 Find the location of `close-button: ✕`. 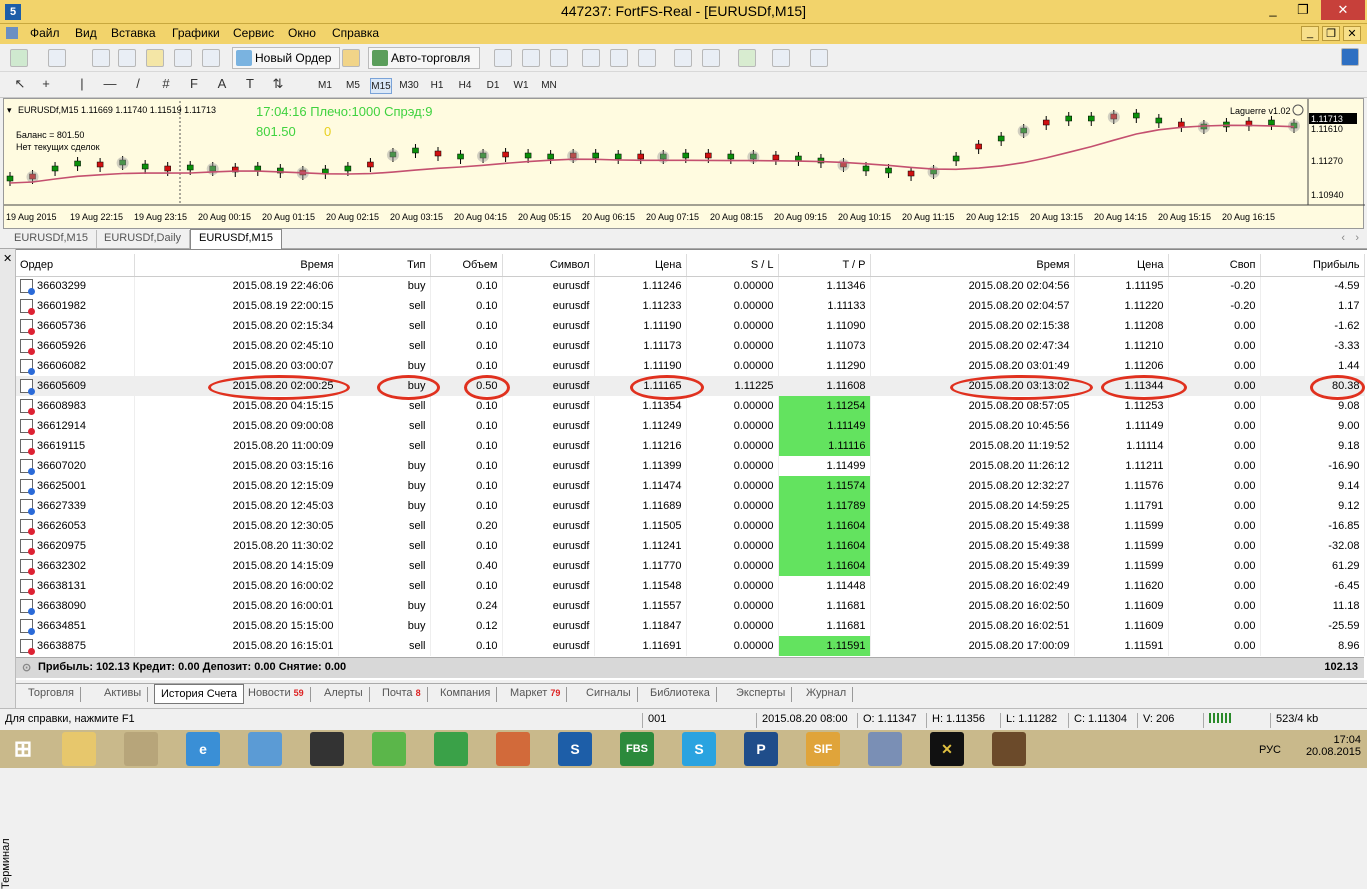

close-button: ✕ is located at coordinates (1343, 10).